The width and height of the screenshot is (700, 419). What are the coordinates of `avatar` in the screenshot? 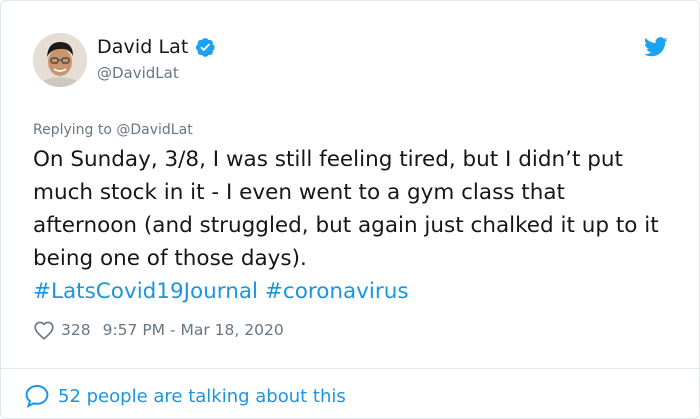 It's located at (60, 60).